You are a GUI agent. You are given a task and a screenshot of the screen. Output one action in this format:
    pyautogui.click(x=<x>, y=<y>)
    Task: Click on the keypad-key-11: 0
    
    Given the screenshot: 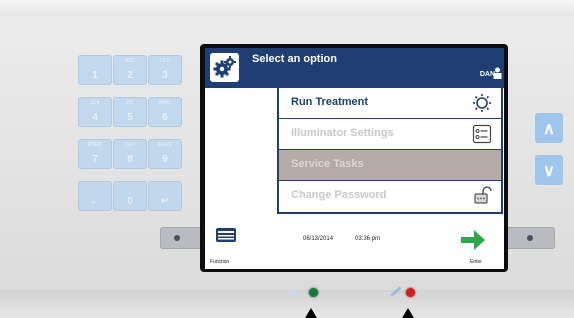 What is the action you would take?
    pyautogui.click(x=130, y=196)
    